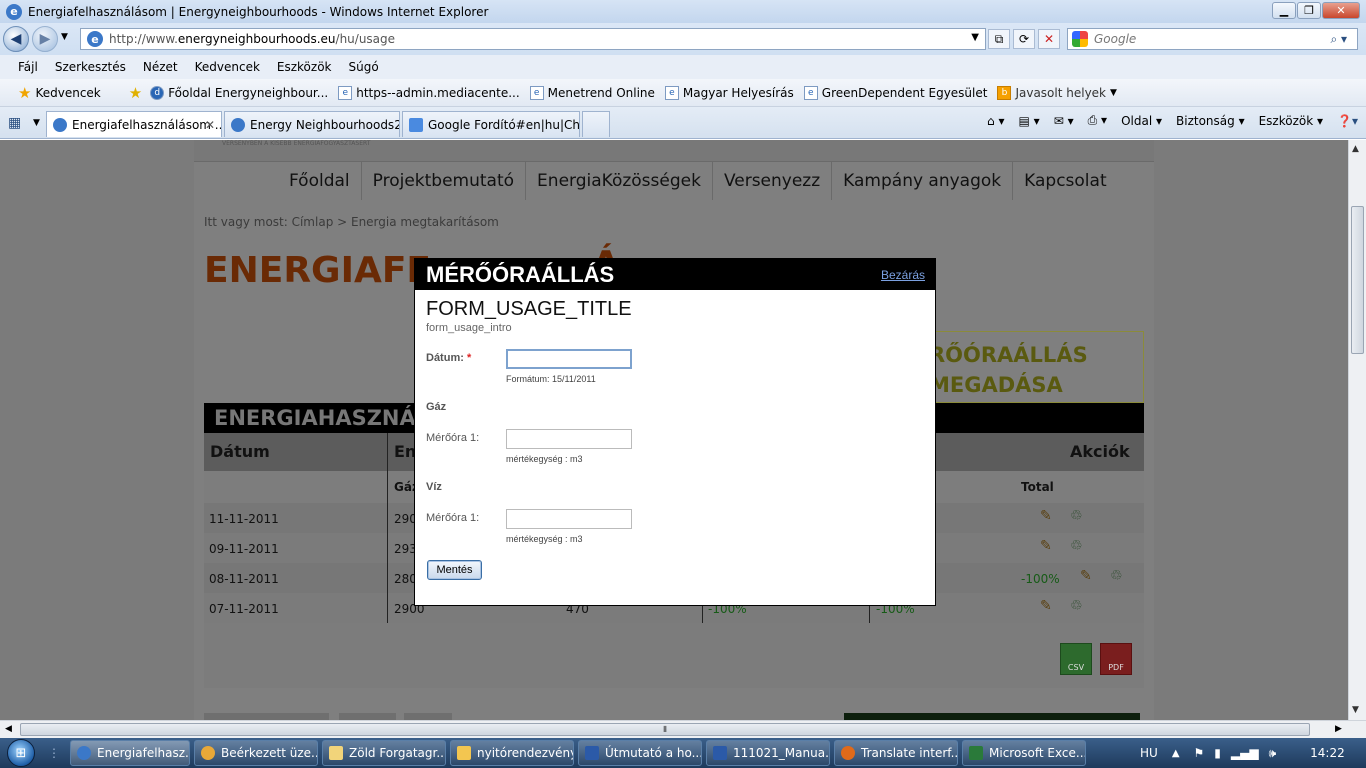 This screenshot has height=768, width=1366. Describe the element at coordinates (364, 67) in the screenshot. I see `menu-help: Súgó` at that location.